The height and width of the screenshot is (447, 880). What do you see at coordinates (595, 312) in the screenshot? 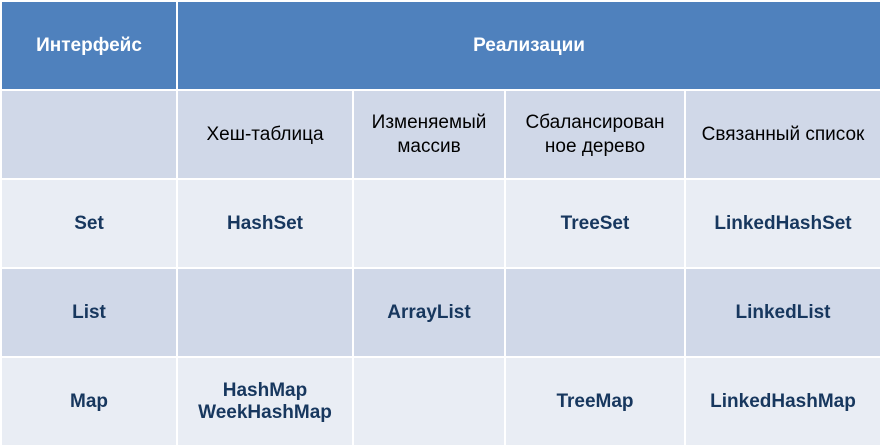
I see `balanced-tree-cell` at bounding box center [595, 312].